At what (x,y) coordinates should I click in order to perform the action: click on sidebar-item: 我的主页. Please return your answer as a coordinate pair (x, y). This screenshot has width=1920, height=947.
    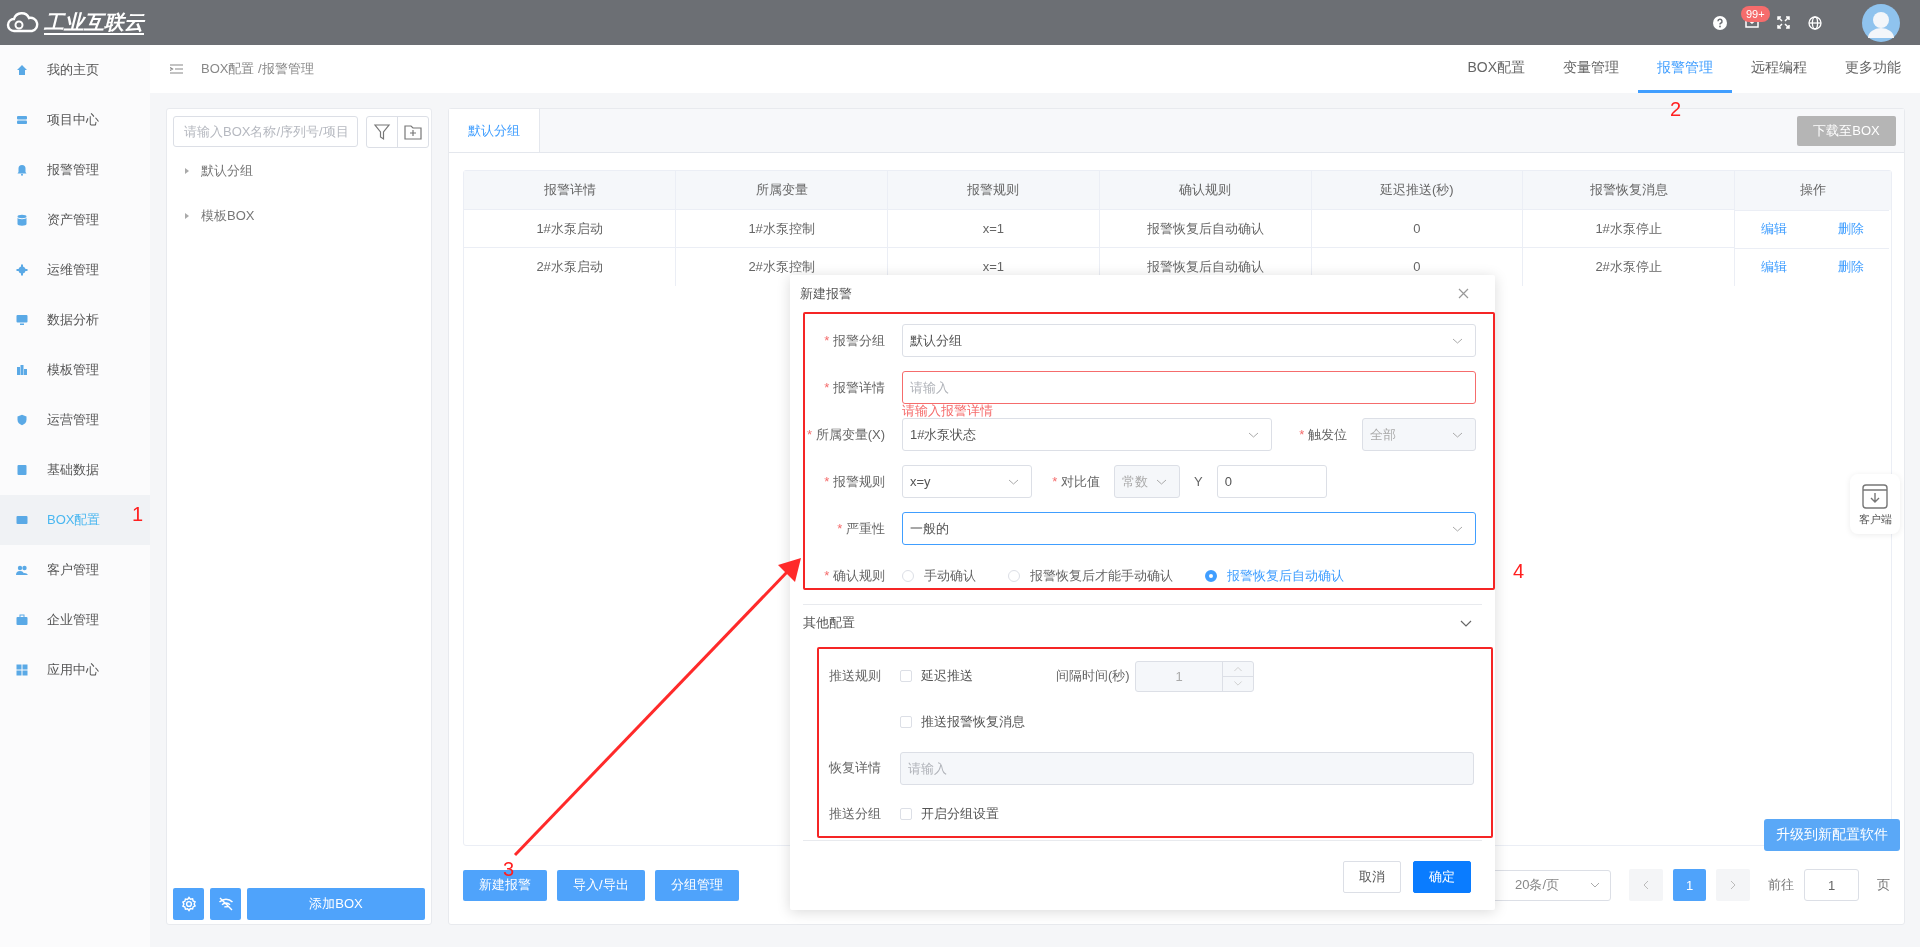
    Looking at the image, I should click on (75, 70).